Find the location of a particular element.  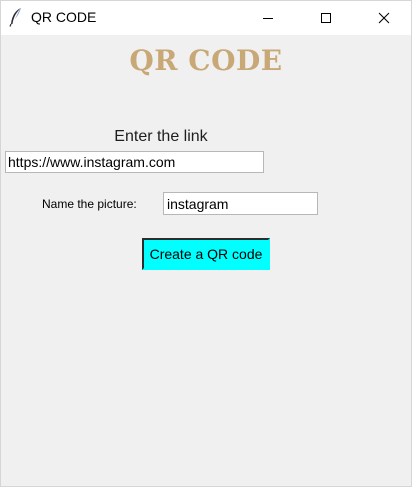

link-input is located at coordinates (134, 162).